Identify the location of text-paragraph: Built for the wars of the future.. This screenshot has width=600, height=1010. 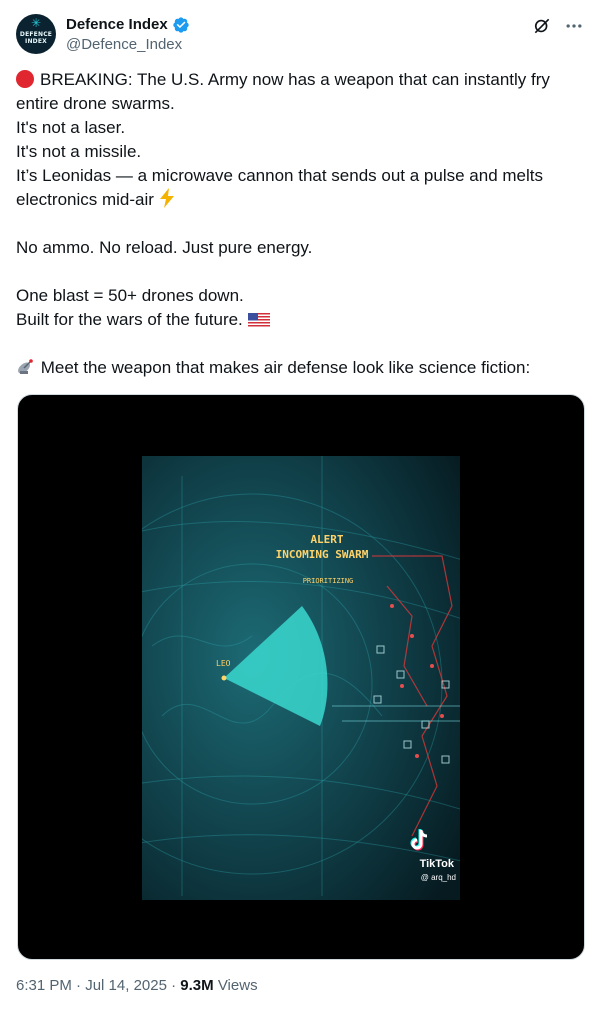
(302, 320).